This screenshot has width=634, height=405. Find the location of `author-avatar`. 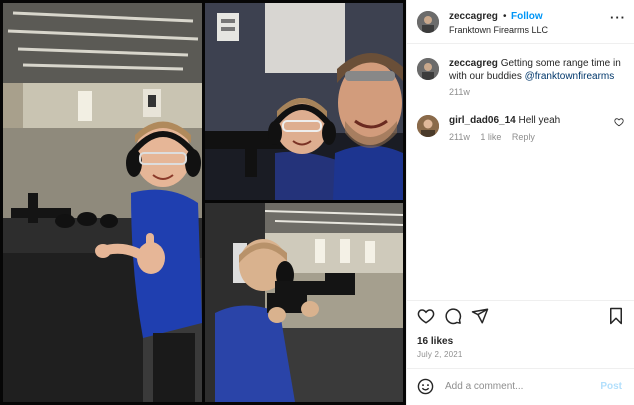

author-avatar is located at coordinates (428, 22).